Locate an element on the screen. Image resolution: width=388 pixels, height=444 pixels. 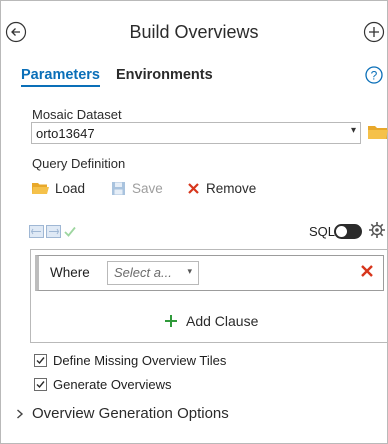
remove-x-icon is located at coordinates (193, 188).